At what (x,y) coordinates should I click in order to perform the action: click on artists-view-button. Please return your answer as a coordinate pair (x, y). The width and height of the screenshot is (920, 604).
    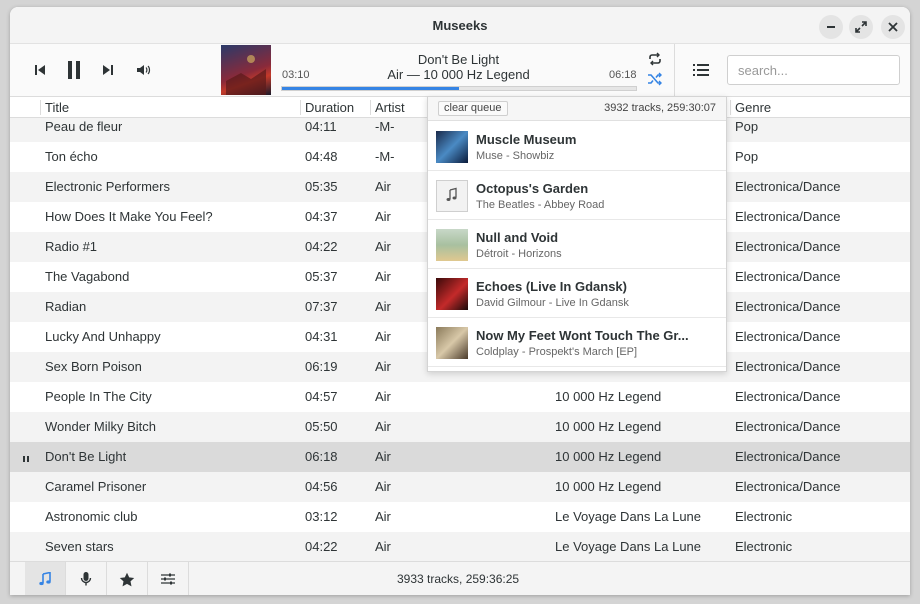
    Looking at the image, I should click on (86, 578).